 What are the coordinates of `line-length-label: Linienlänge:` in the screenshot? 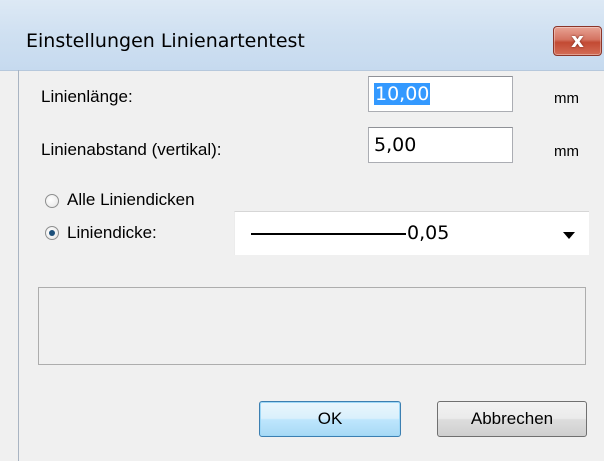 It's located at (87, 96).